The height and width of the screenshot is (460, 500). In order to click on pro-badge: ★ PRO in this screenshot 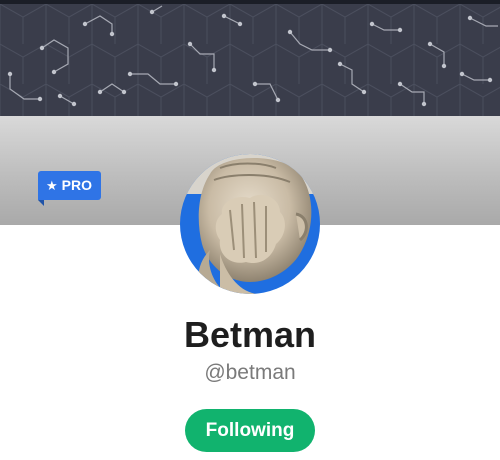, I will do `click(69, 185)`.